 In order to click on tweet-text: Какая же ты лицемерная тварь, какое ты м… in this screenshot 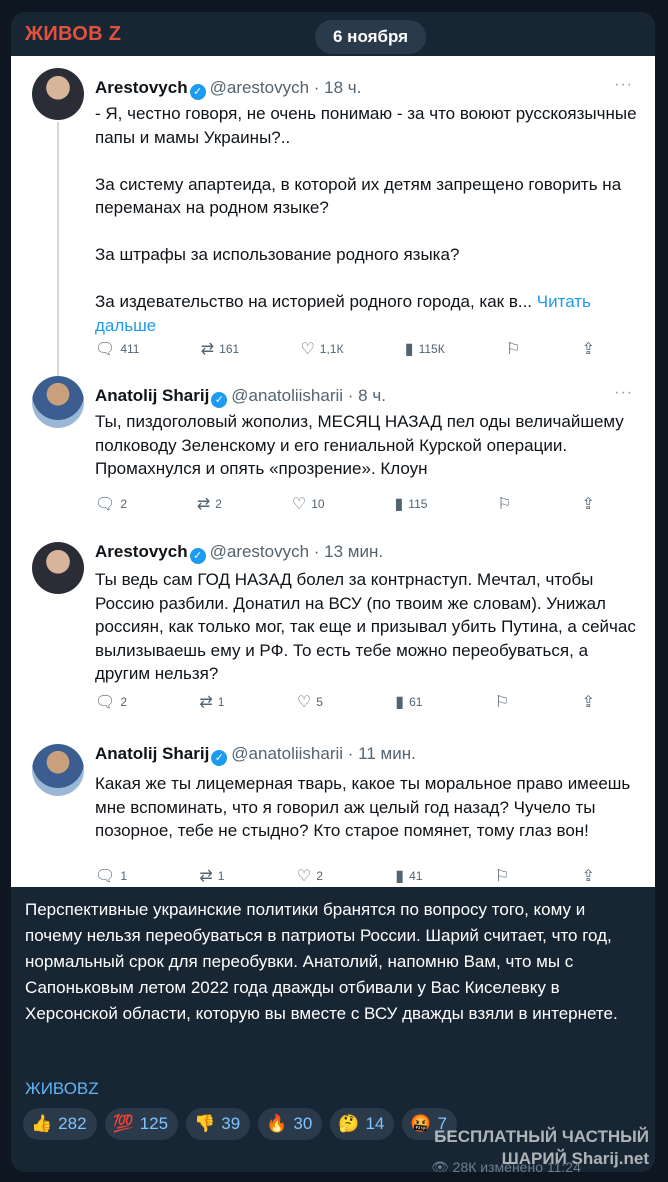, I will do `click(369, 807)`.